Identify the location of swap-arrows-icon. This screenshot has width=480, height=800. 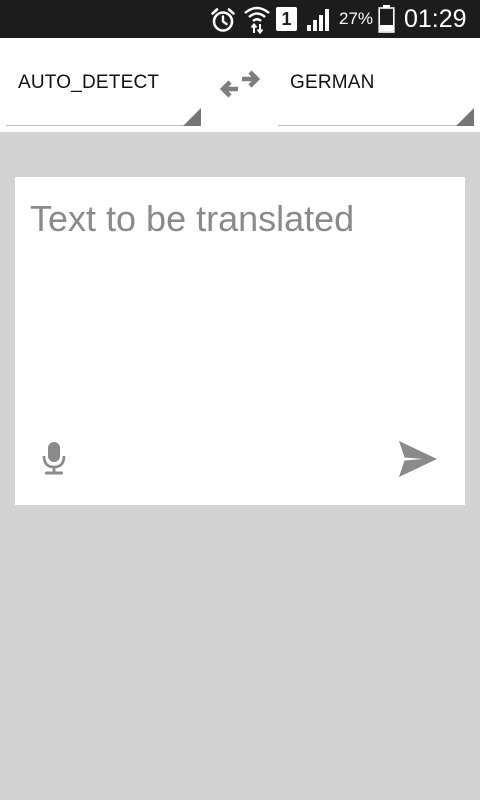
(240, 84).